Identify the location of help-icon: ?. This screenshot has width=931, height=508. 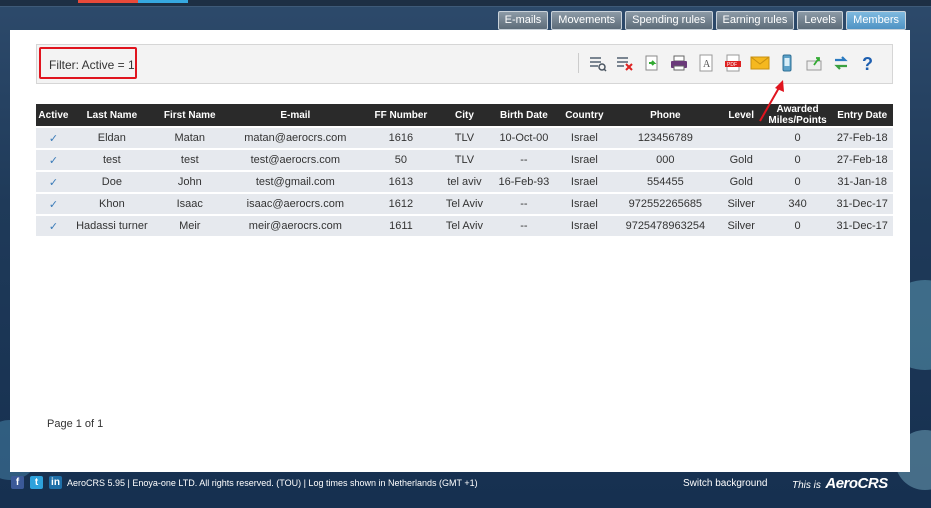
(868, 63).